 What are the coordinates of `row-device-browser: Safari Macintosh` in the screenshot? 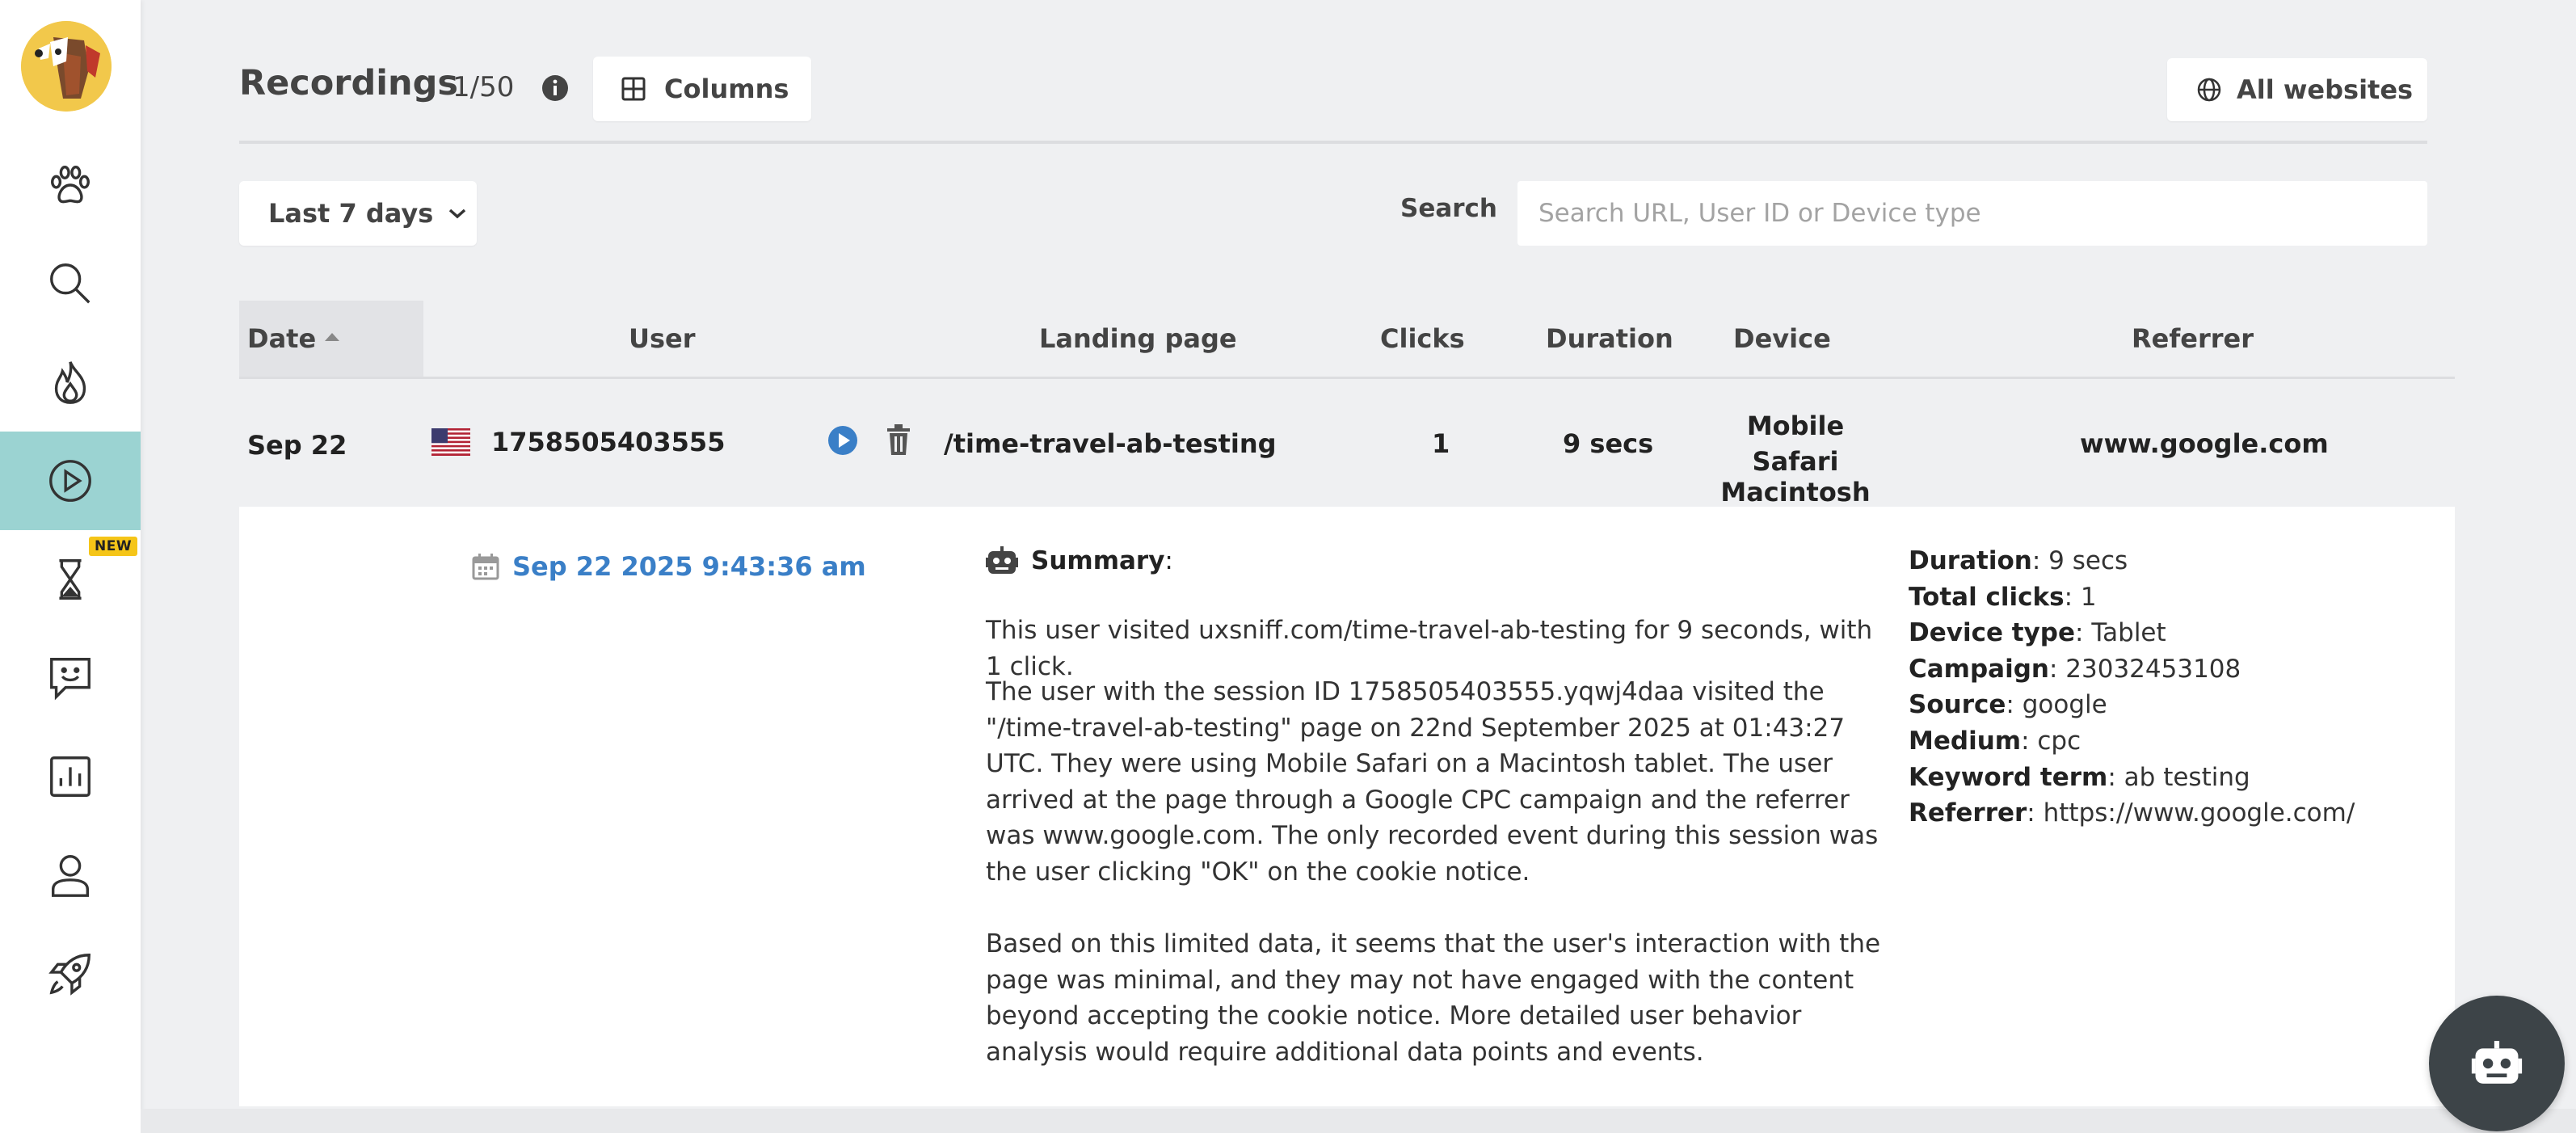 It's located at (1795, 477).